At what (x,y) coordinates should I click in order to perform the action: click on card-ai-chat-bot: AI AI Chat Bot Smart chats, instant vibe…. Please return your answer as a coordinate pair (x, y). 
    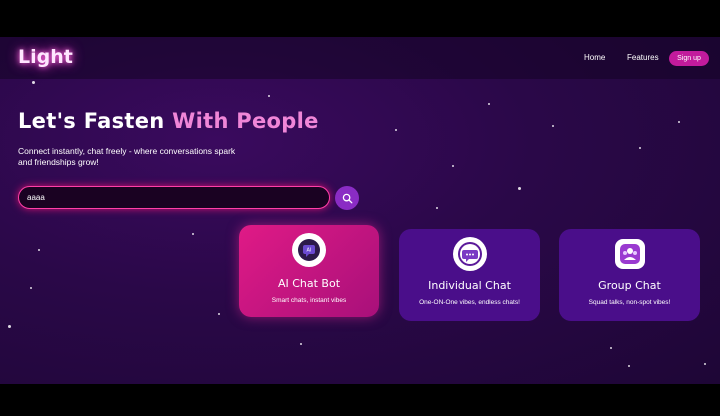
    Looking at the image, I should click on (309, 271).